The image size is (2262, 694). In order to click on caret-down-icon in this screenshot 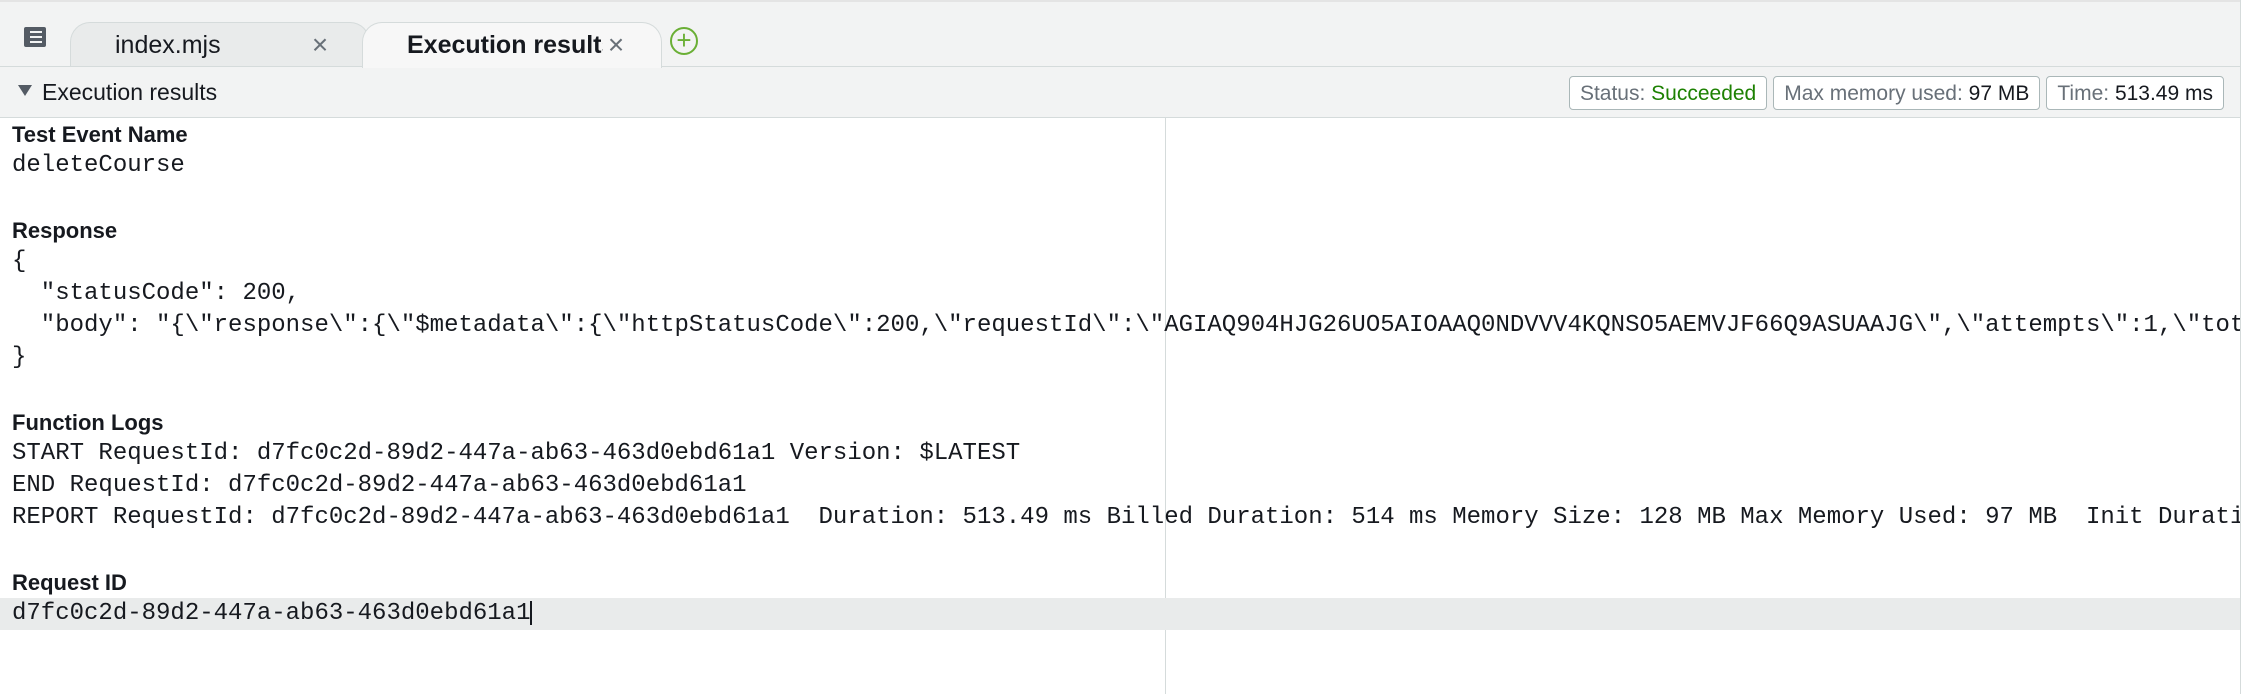, I will do `click(25, 90)`.